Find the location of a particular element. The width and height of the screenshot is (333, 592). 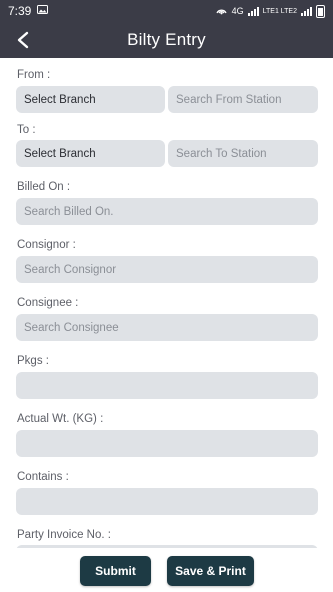

actual-wt-label: Actual Wt. (KG) : is located at coordinates (60, 419).